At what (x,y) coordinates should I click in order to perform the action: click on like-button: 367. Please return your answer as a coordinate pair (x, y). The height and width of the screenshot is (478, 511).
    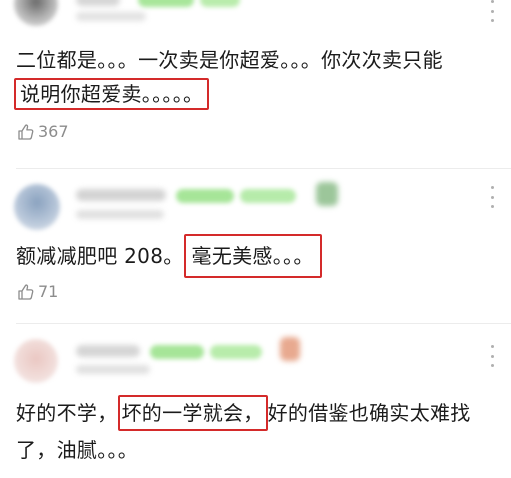
    Looking at the image, I should click on (43, 131).